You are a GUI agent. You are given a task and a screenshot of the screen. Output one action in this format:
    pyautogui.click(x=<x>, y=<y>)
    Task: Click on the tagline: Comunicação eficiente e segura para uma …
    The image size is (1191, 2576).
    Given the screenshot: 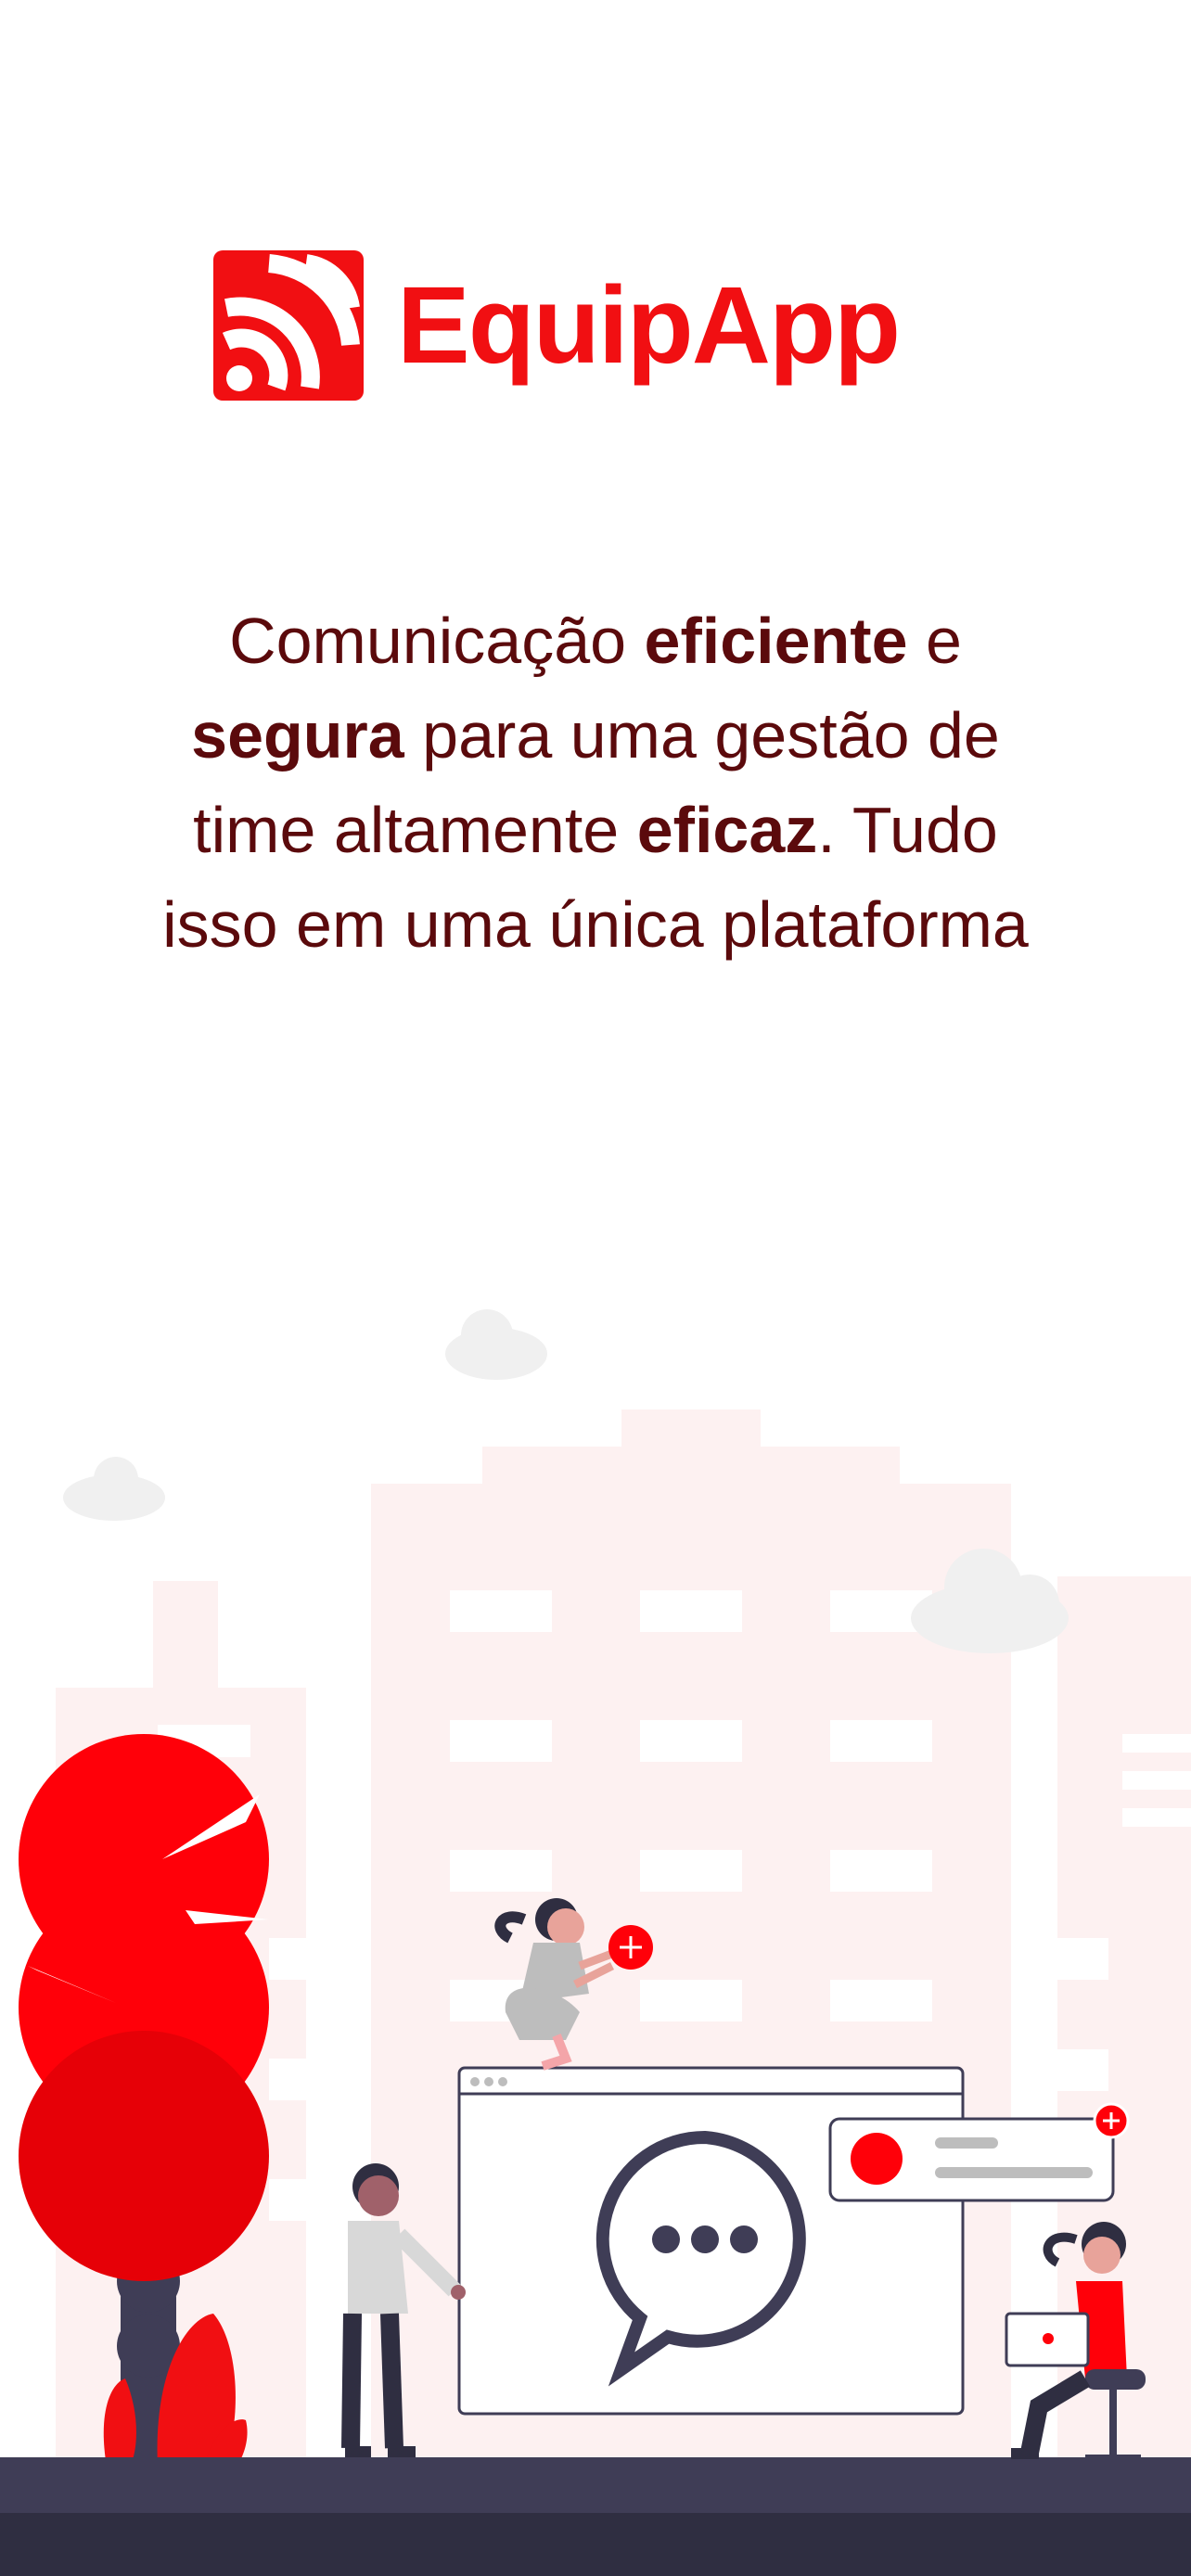 What is the action you would take?
    pyautogui.click(x=595, y=783)
    